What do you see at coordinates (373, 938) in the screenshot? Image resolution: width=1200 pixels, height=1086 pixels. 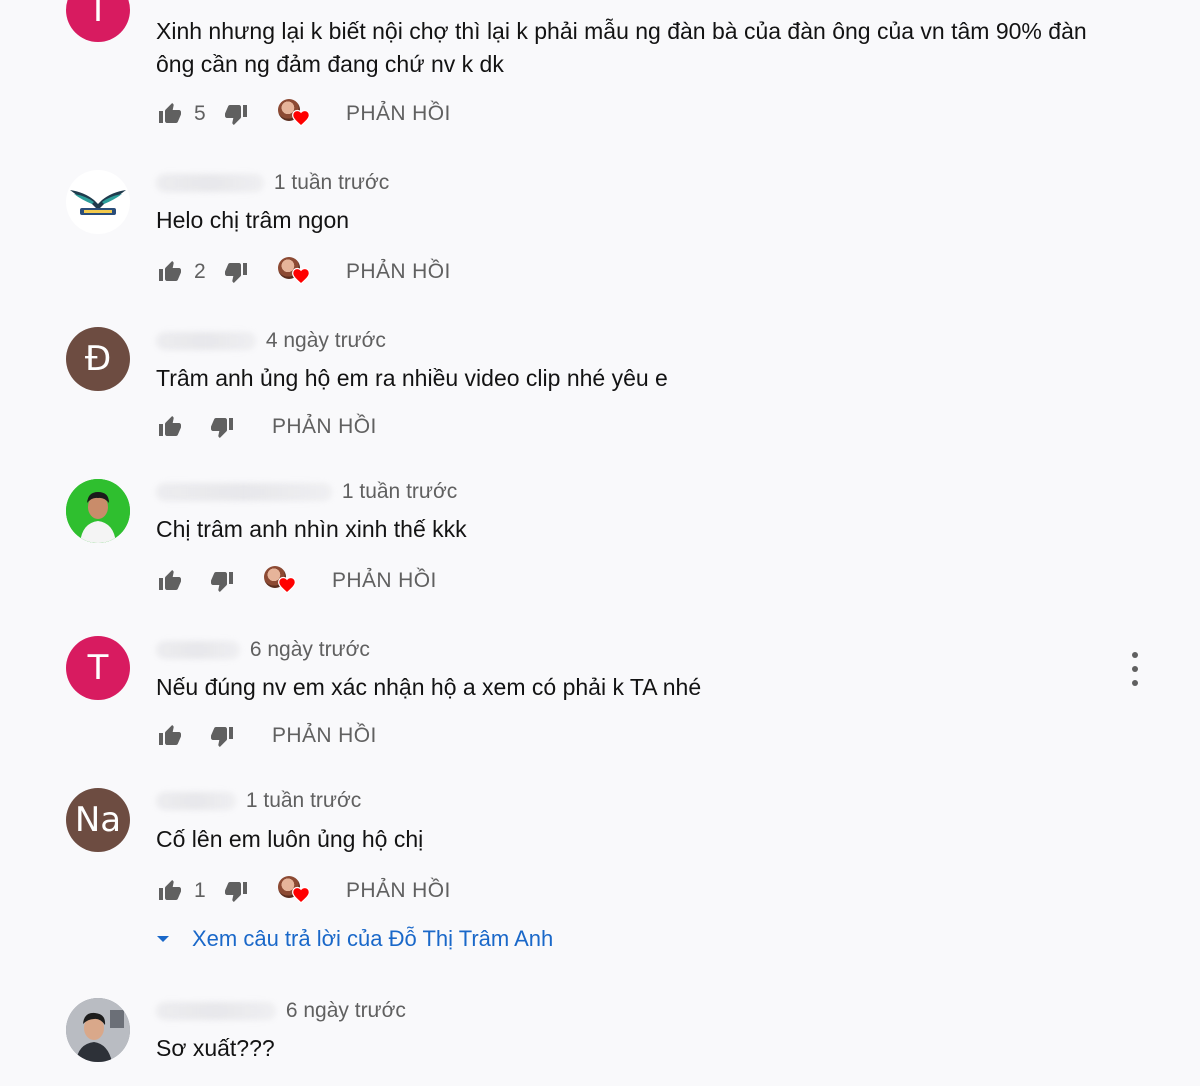 I see `view-replies-label: Xem câu trả lời của Đỗ Thị Trâm Anh` at bounding box center [373, 938].